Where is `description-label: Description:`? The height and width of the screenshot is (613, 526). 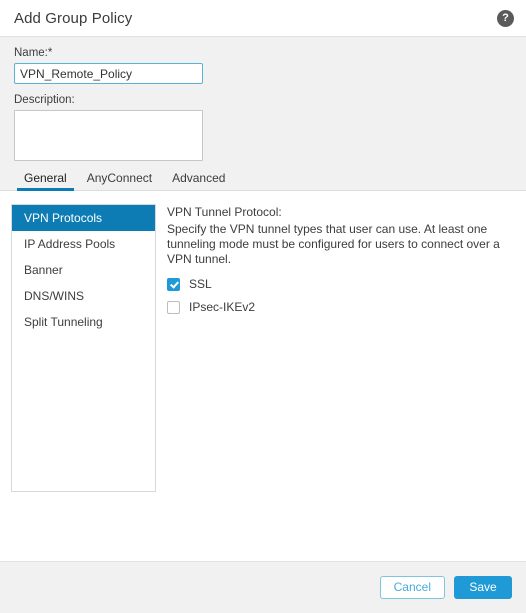 description-label: Description: is located at coordinates (44, 100).